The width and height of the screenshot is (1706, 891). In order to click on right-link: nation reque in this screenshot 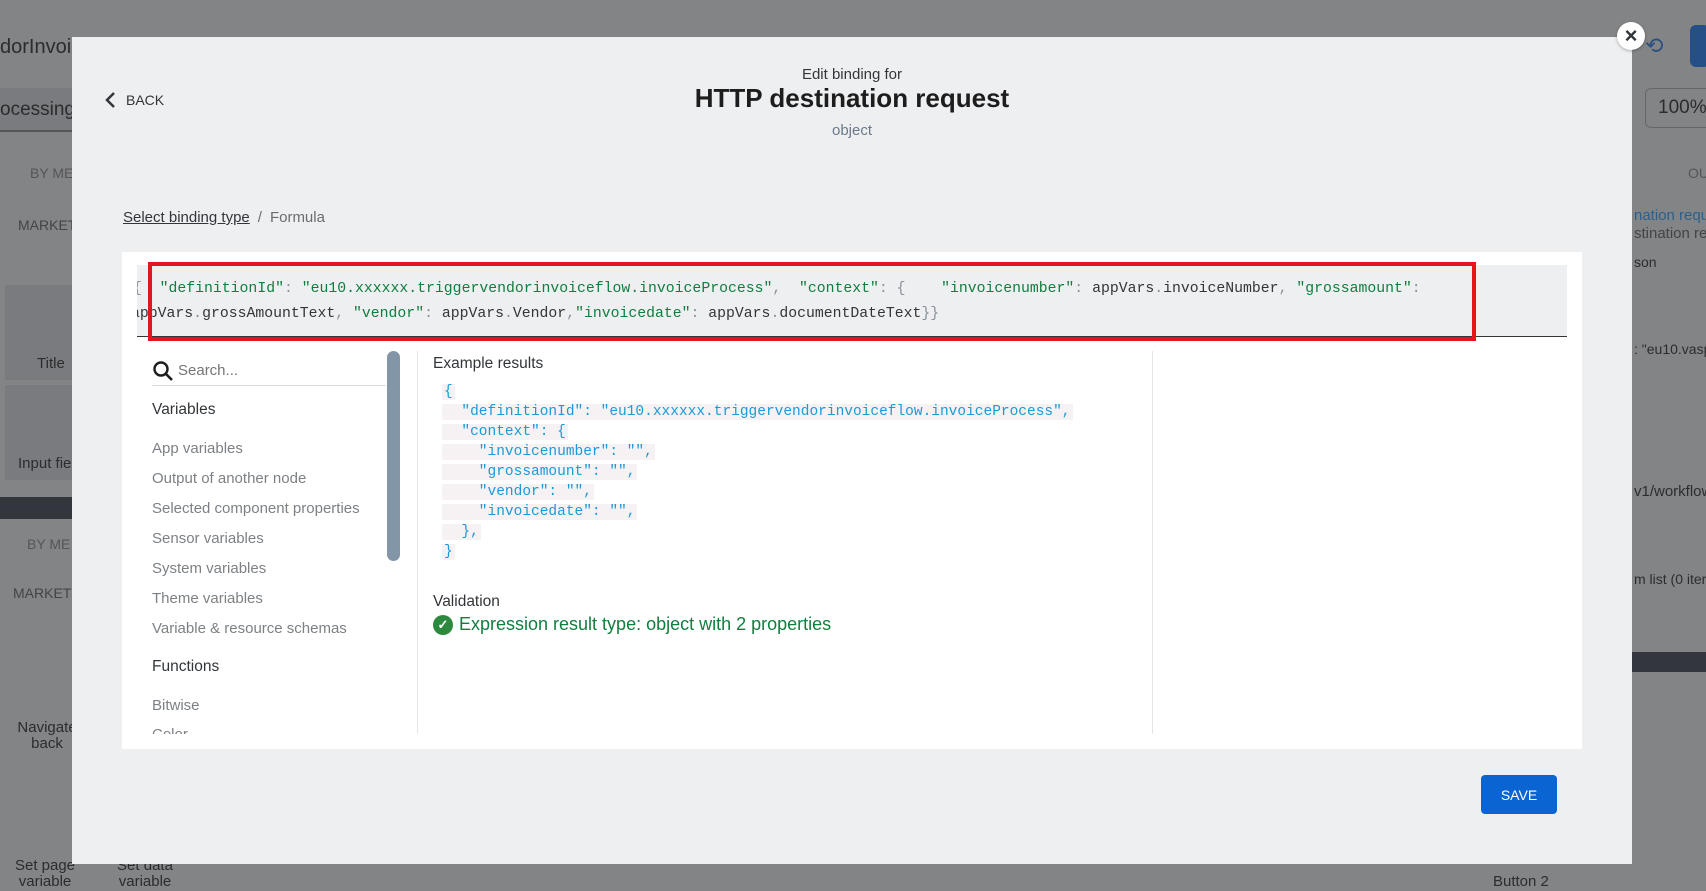, I will do `click(1670, 215)`.